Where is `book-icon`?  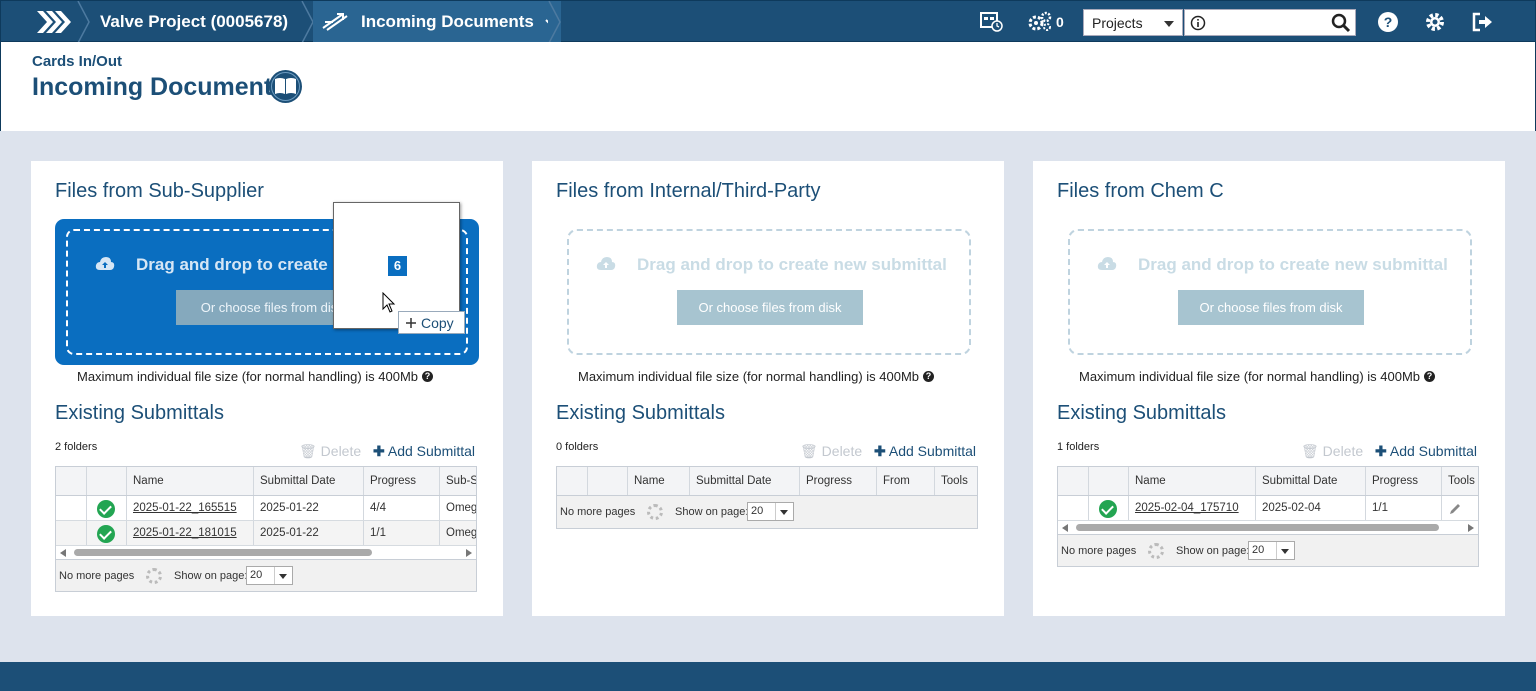 book-icon is located at coordinates (285, 86).